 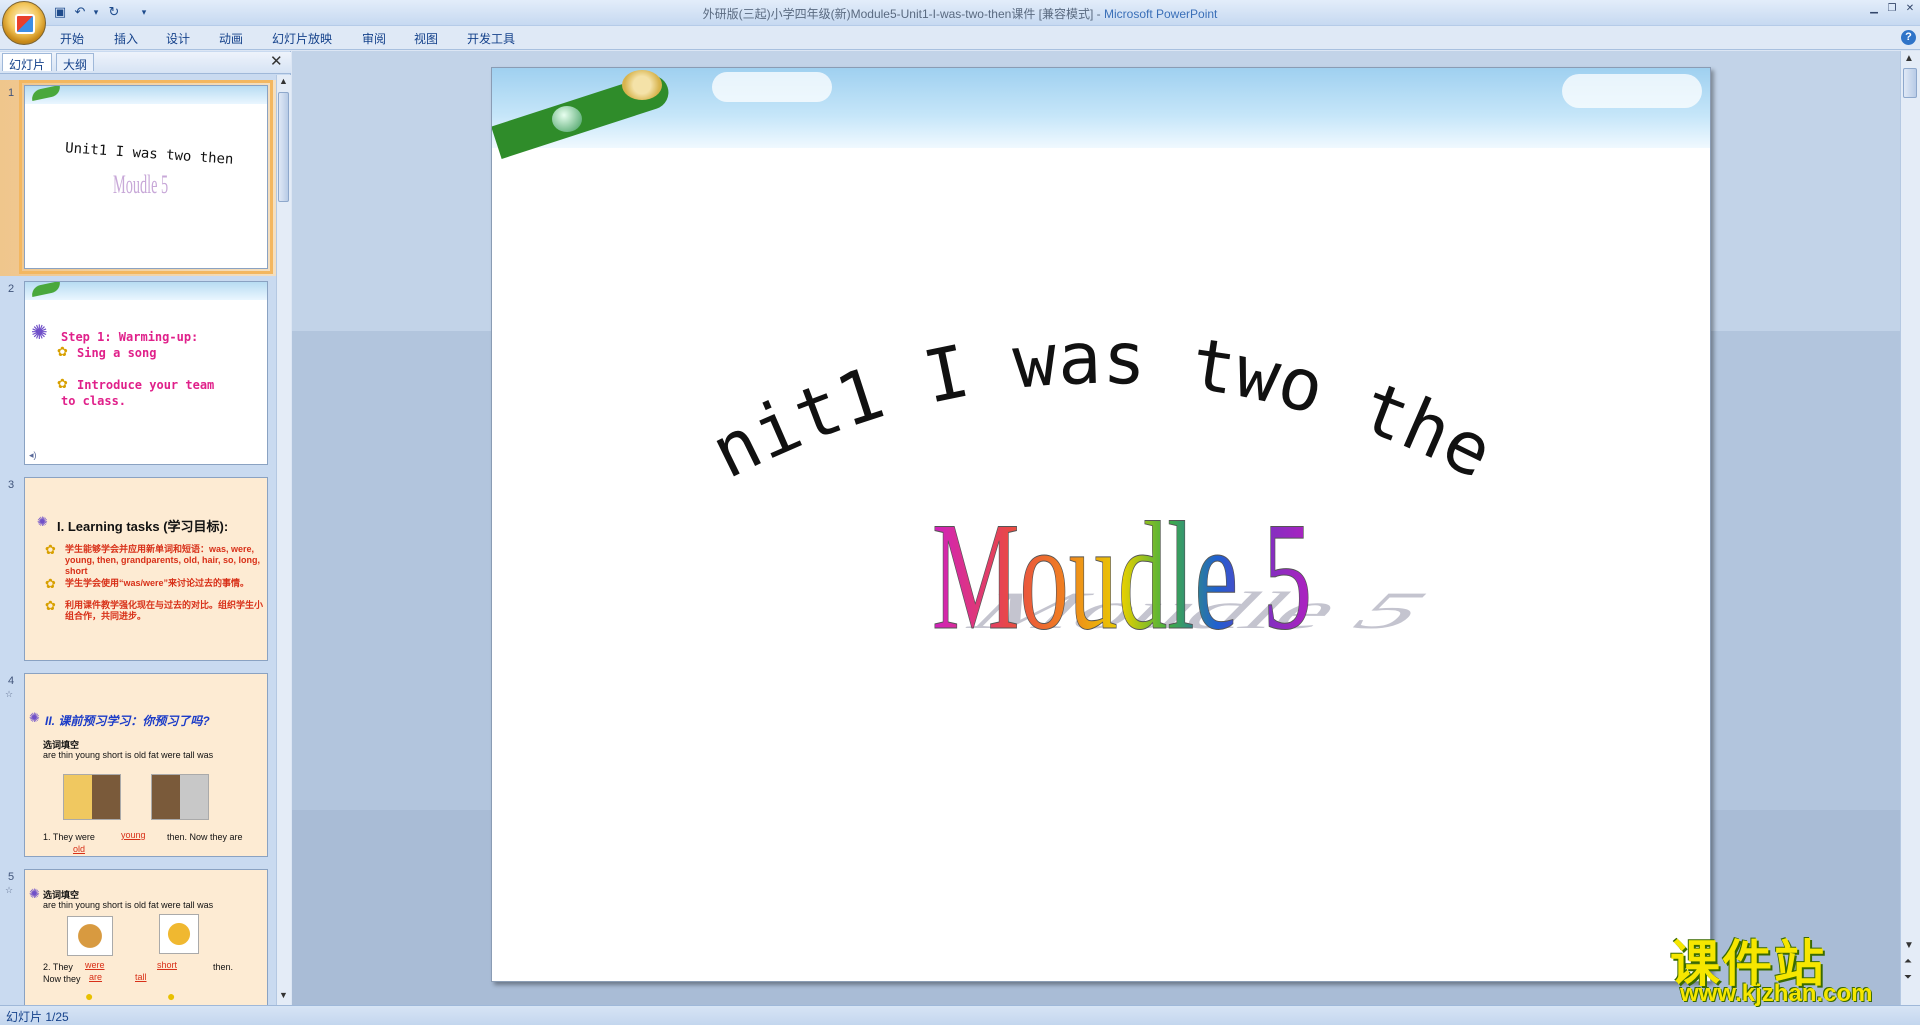 What do you see at coordinates (146, 385) in the screenshot?
I see `intro-text: Introduce your team` at bounding box center [146, 385].